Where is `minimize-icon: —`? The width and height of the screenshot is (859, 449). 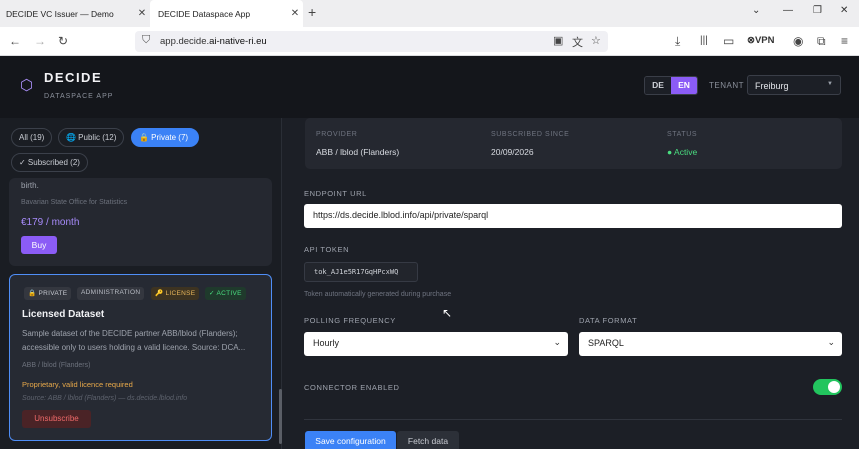
minimize-icon: — is located at coordinates (788, 10).